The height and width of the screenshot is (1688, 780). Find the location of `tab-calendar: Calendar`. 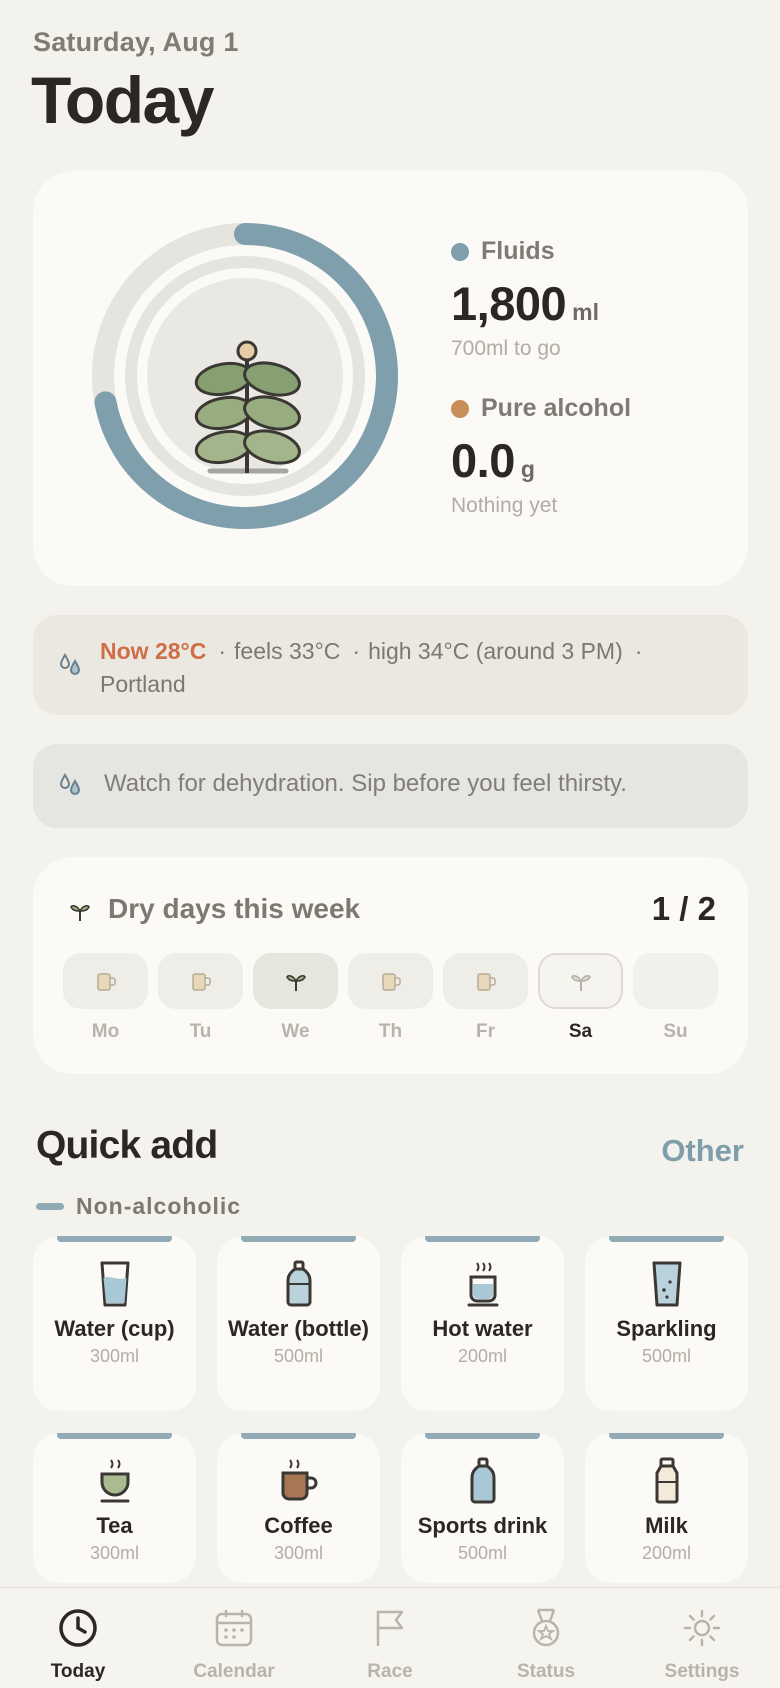

tab-calendar: Calendar is located at coordinates (234, 1638).